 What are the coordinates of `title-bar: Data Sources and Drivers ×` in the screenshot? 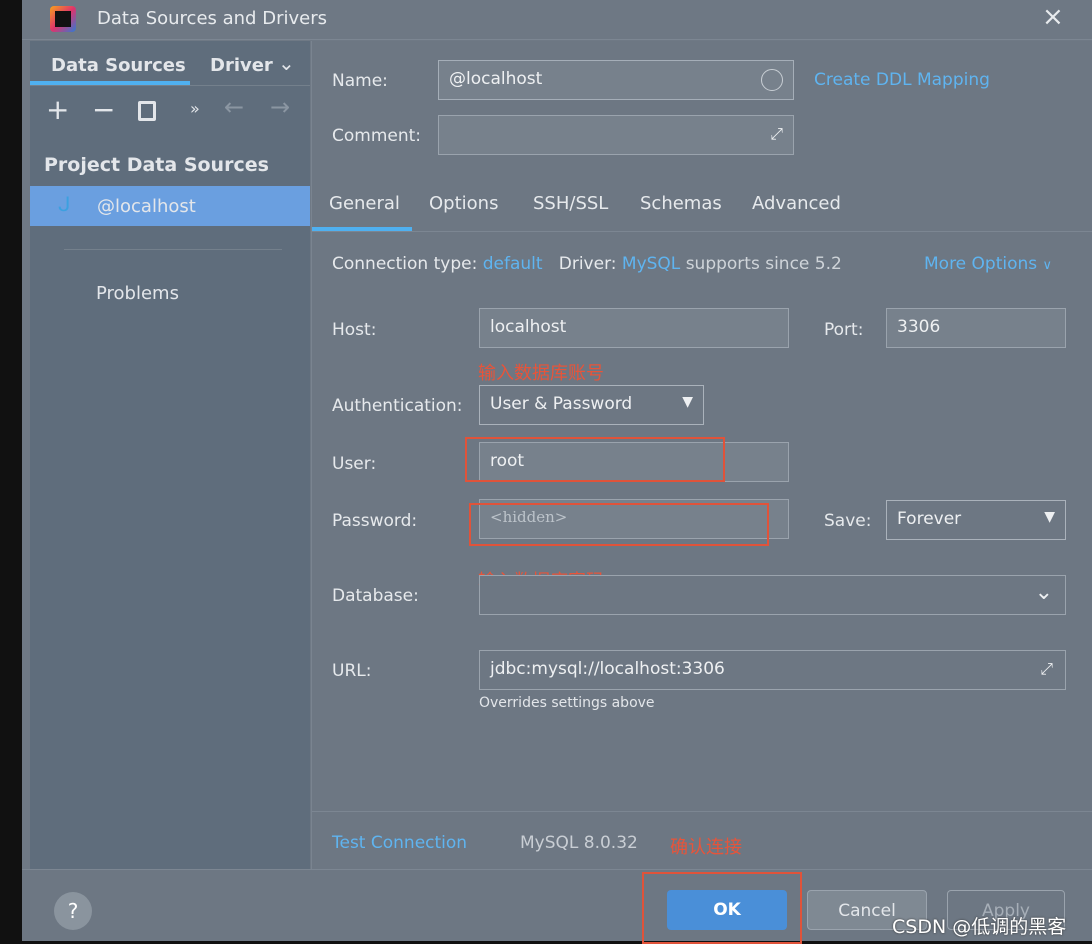 It's located at (557, 20).